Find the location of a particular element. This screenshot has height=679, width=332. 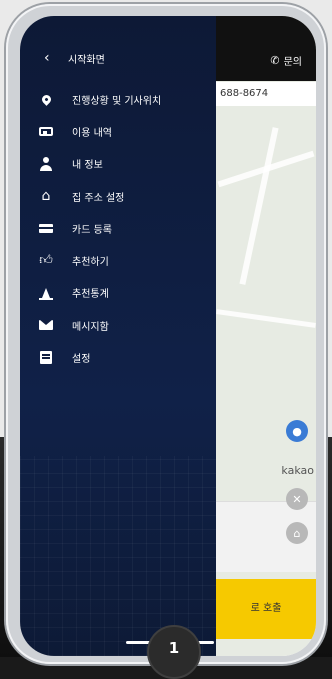

close-map-button: ✕ is located at coordinates (297, 499).